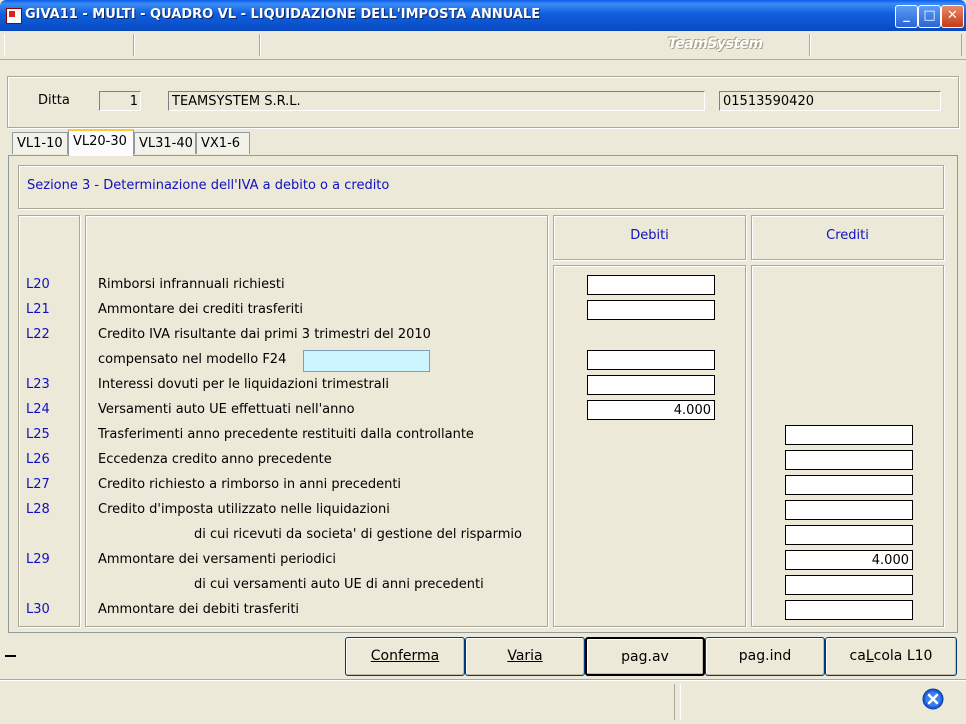 This screenshot has width=966, height=724. I want to click on row-label: Rimborsi infrannuali richiesti, so click(191, 284).